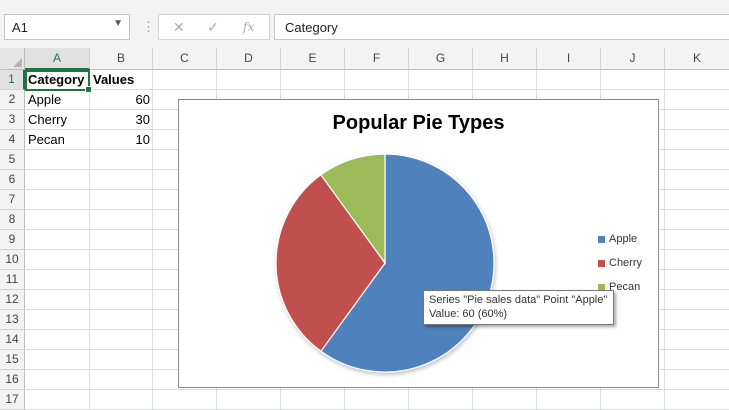  I want to click on row-header-3: 3, so click(12, 120).